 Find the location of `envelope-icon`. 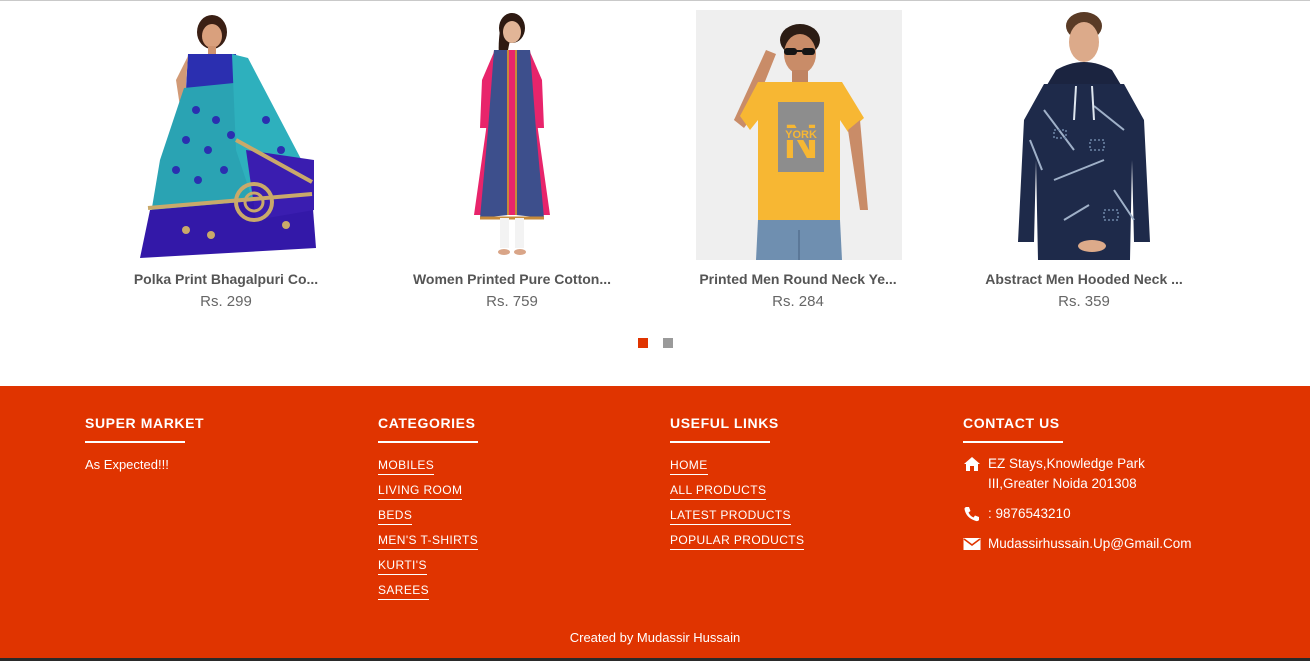

envelope-icon is located at coordinates (972, 544).